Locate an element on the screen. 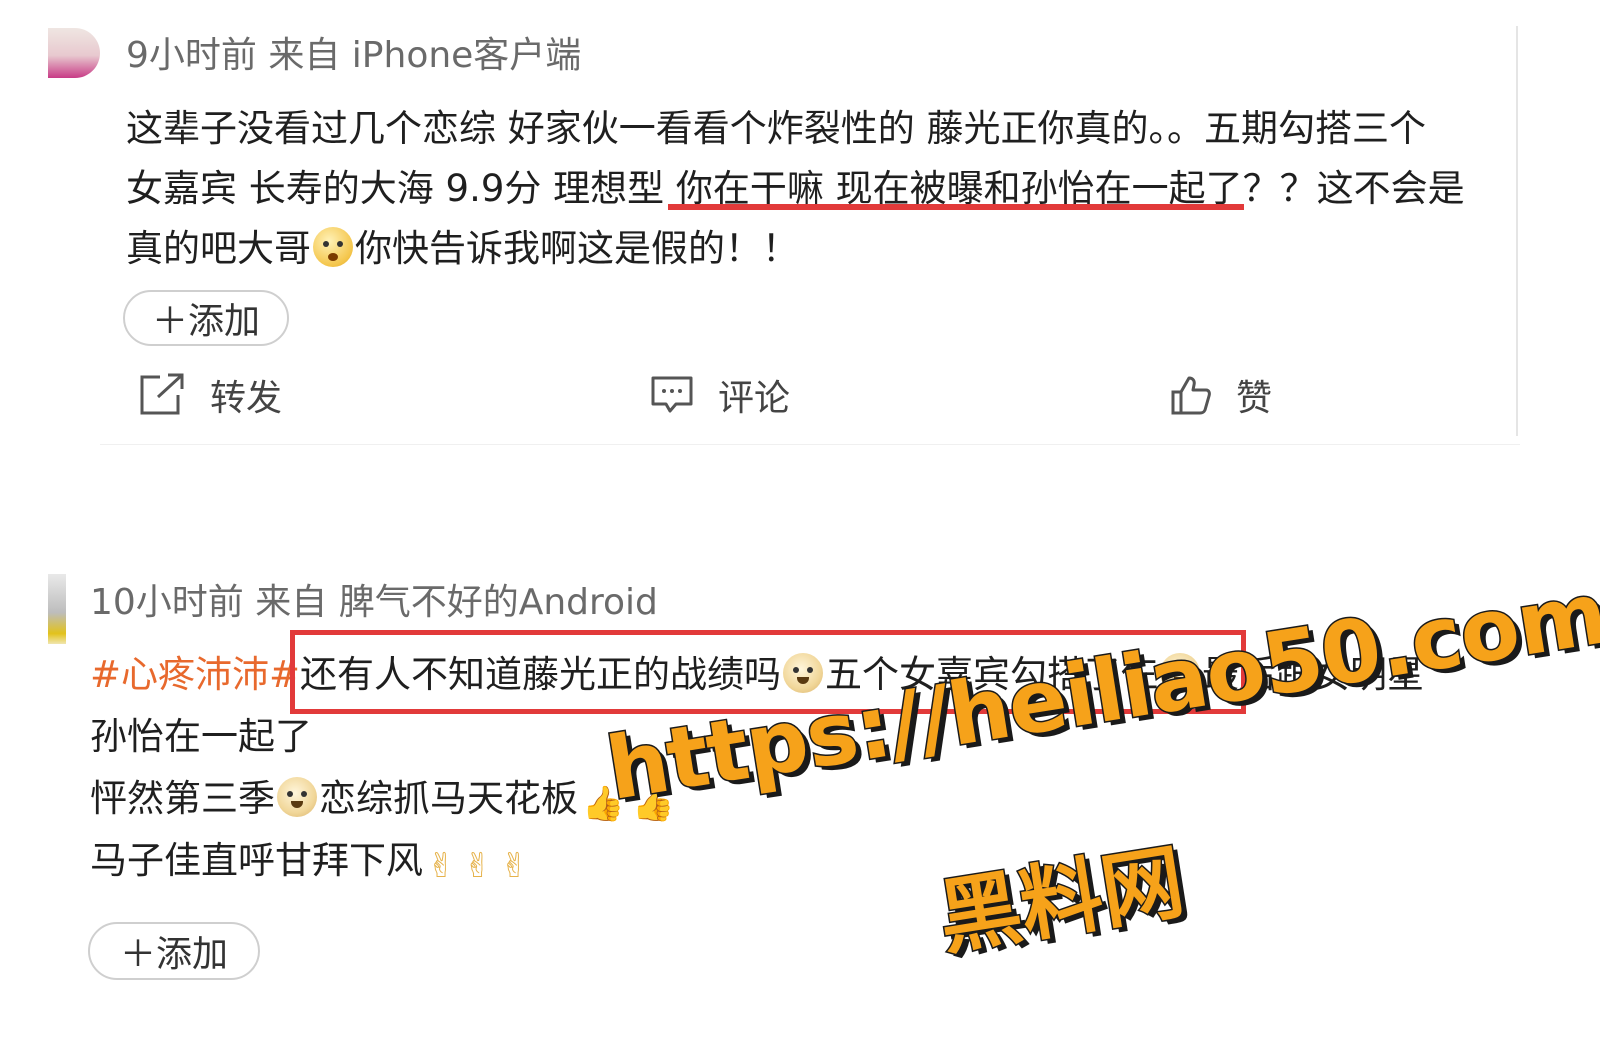 The height and width of the screenshot is (1056, 1600). post-text-segment: 真的吧大哥 is located at coordinates (218, 248).